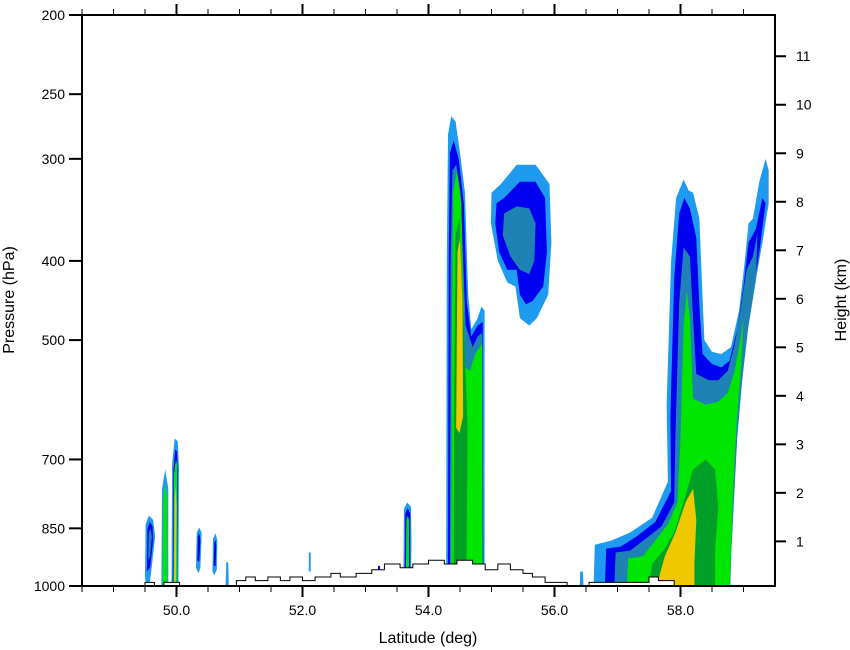 The height and width of the screenshot is (650, 850). What do you see at coordinates (803, 56) in the screenshot?
I see `height-tick-label: 11` at bounding box center [803, 56].